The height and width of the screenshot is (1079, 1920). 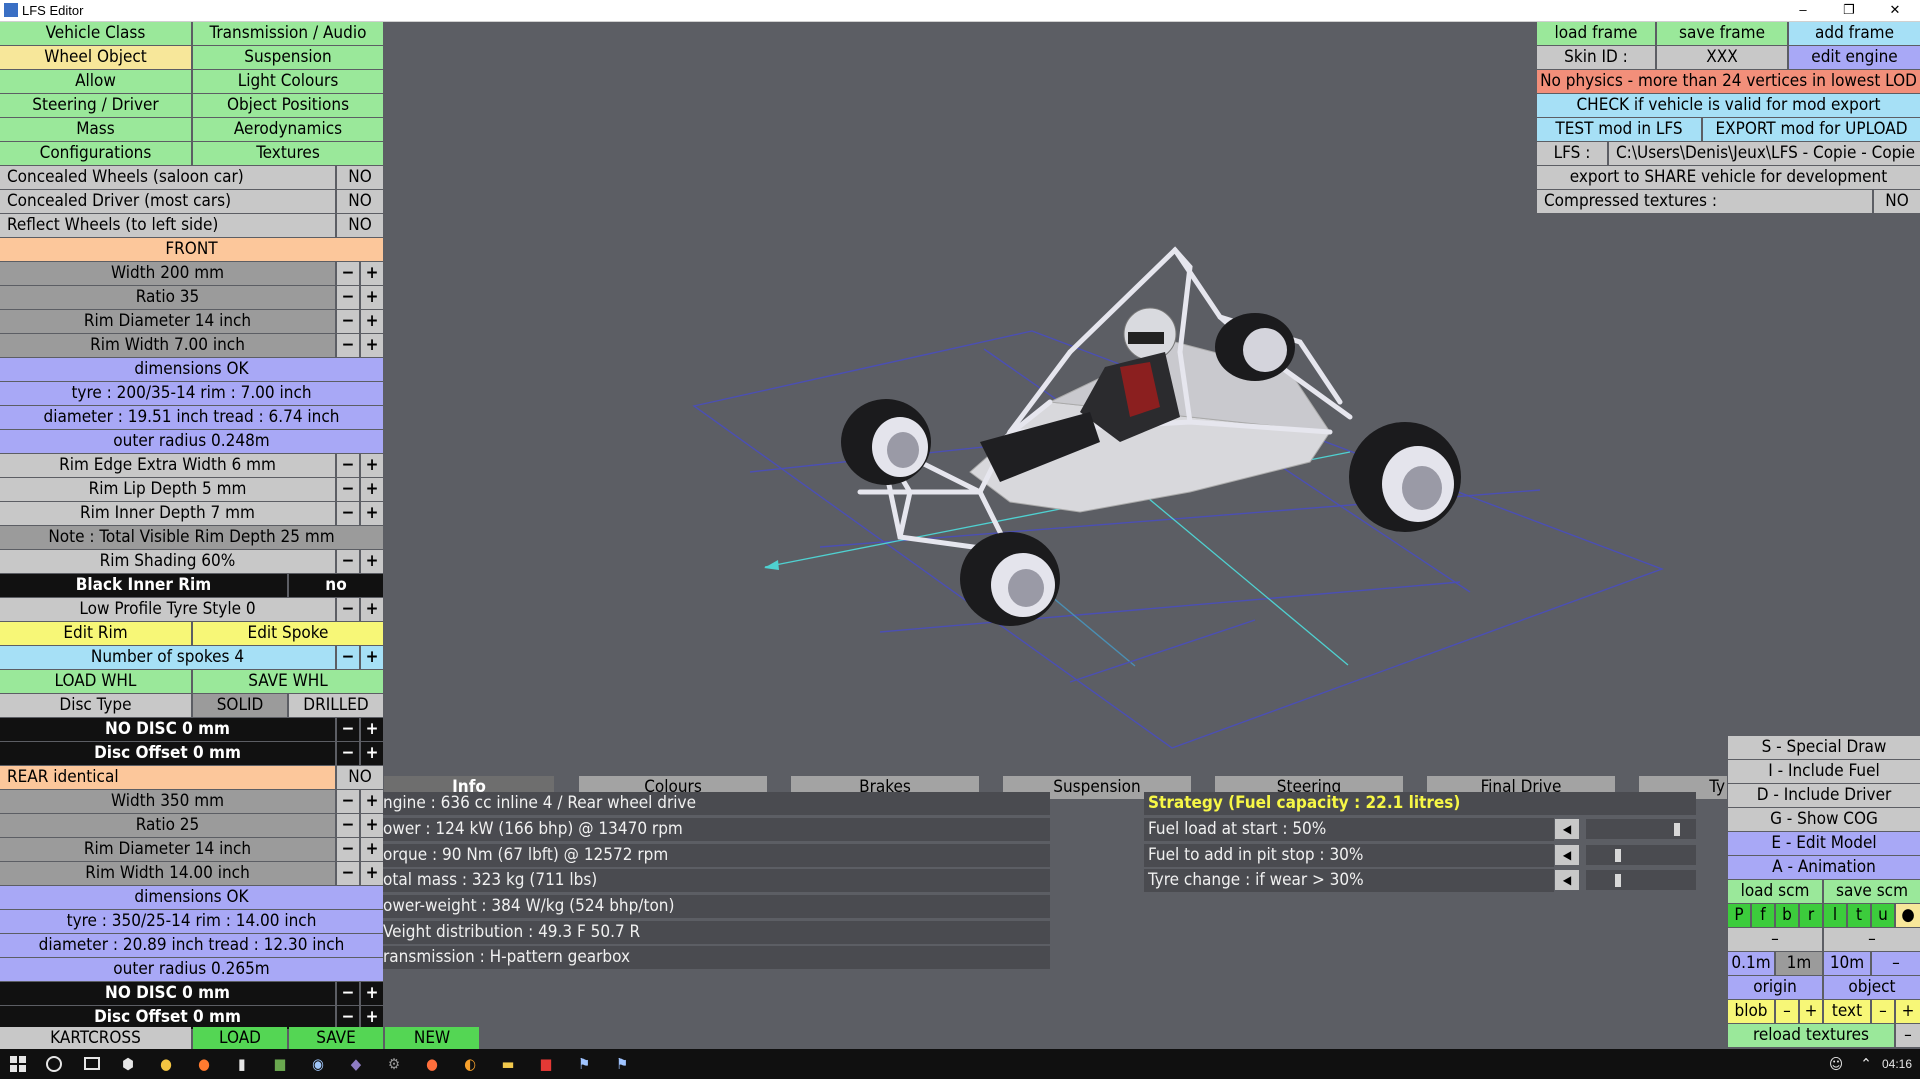 What do you see at coordinates (1872, 891) in the screenshot?
I see `save-scm-button: save scm` at bounding box center [1872, 891].